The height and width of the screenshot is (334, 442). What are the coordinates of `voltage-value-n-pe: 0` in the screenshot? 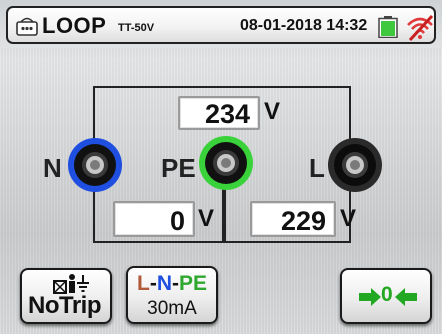 It's located at (177, 221).